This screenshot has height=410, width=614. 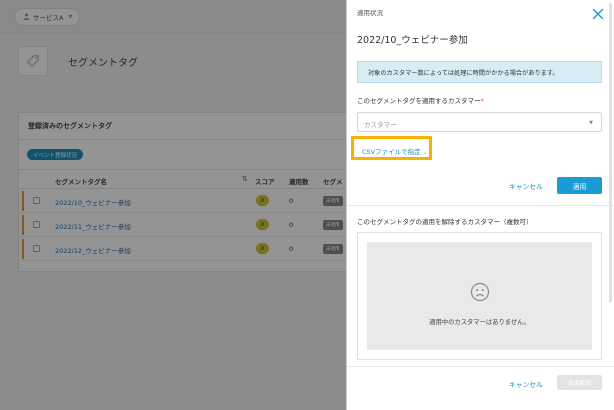 I want to click on apply-customers-label-text: このセグメントタグを適用するカスタマー, so click(x=419, y=101).